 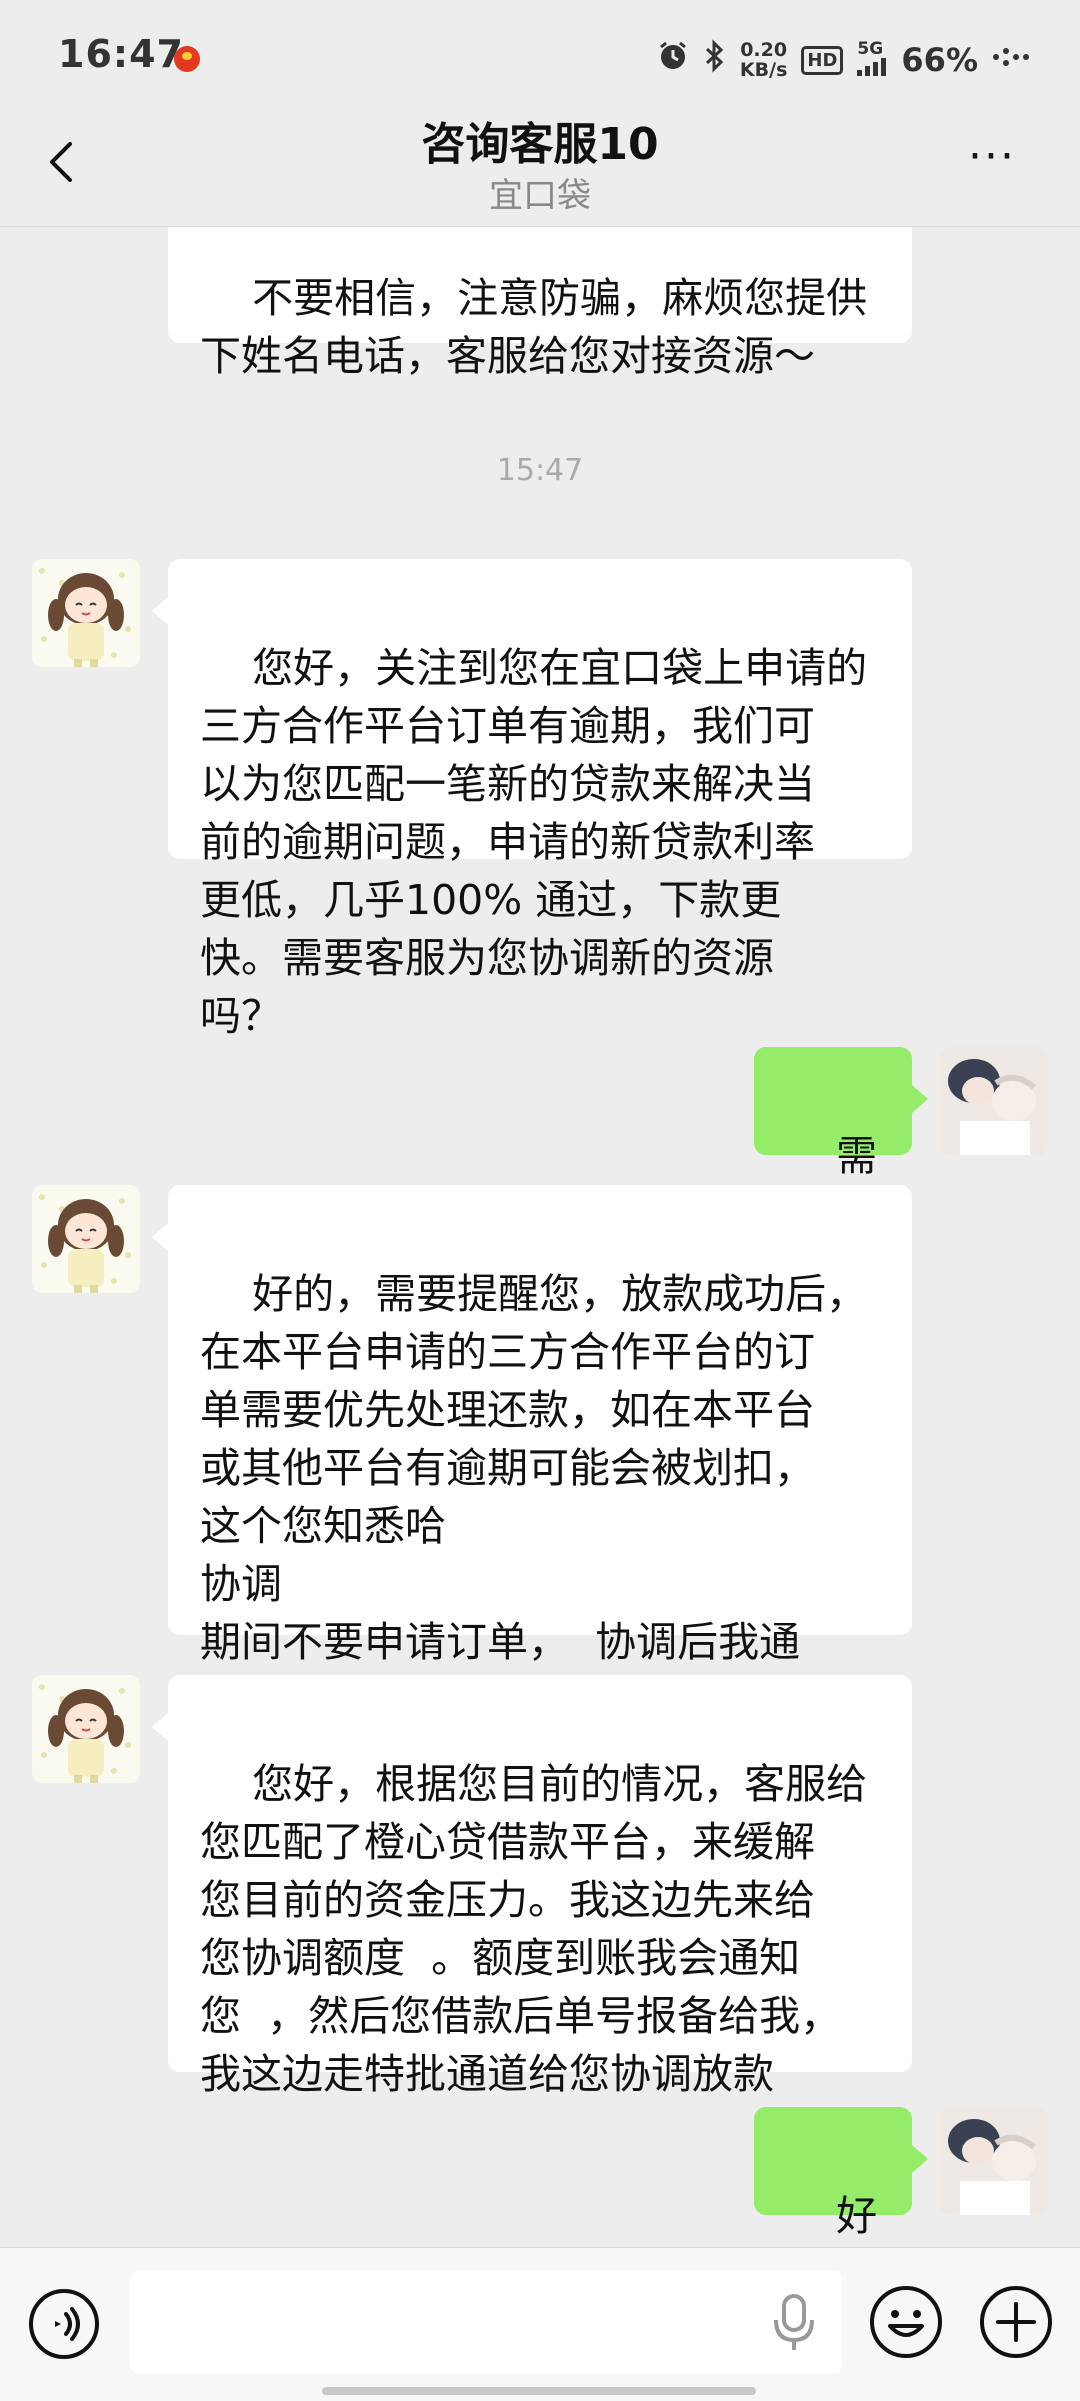 I want to click on microphone-icon, so click(x=794, y=2323).